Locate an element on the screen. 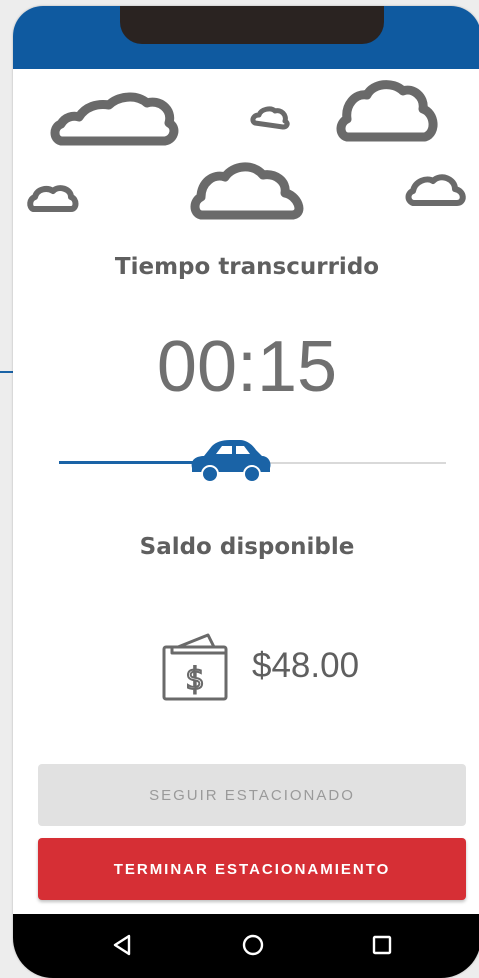 This screenshot has width=479, height=978. recents-square-icon is located at coordinates (382, 945).